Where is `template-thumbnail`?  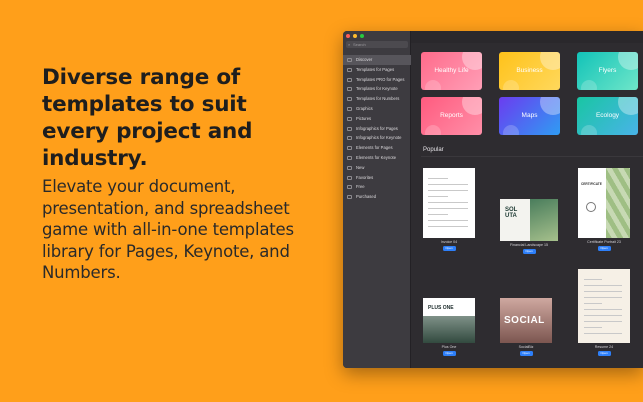
template-thumbnail is located at coordinates (604, 306).